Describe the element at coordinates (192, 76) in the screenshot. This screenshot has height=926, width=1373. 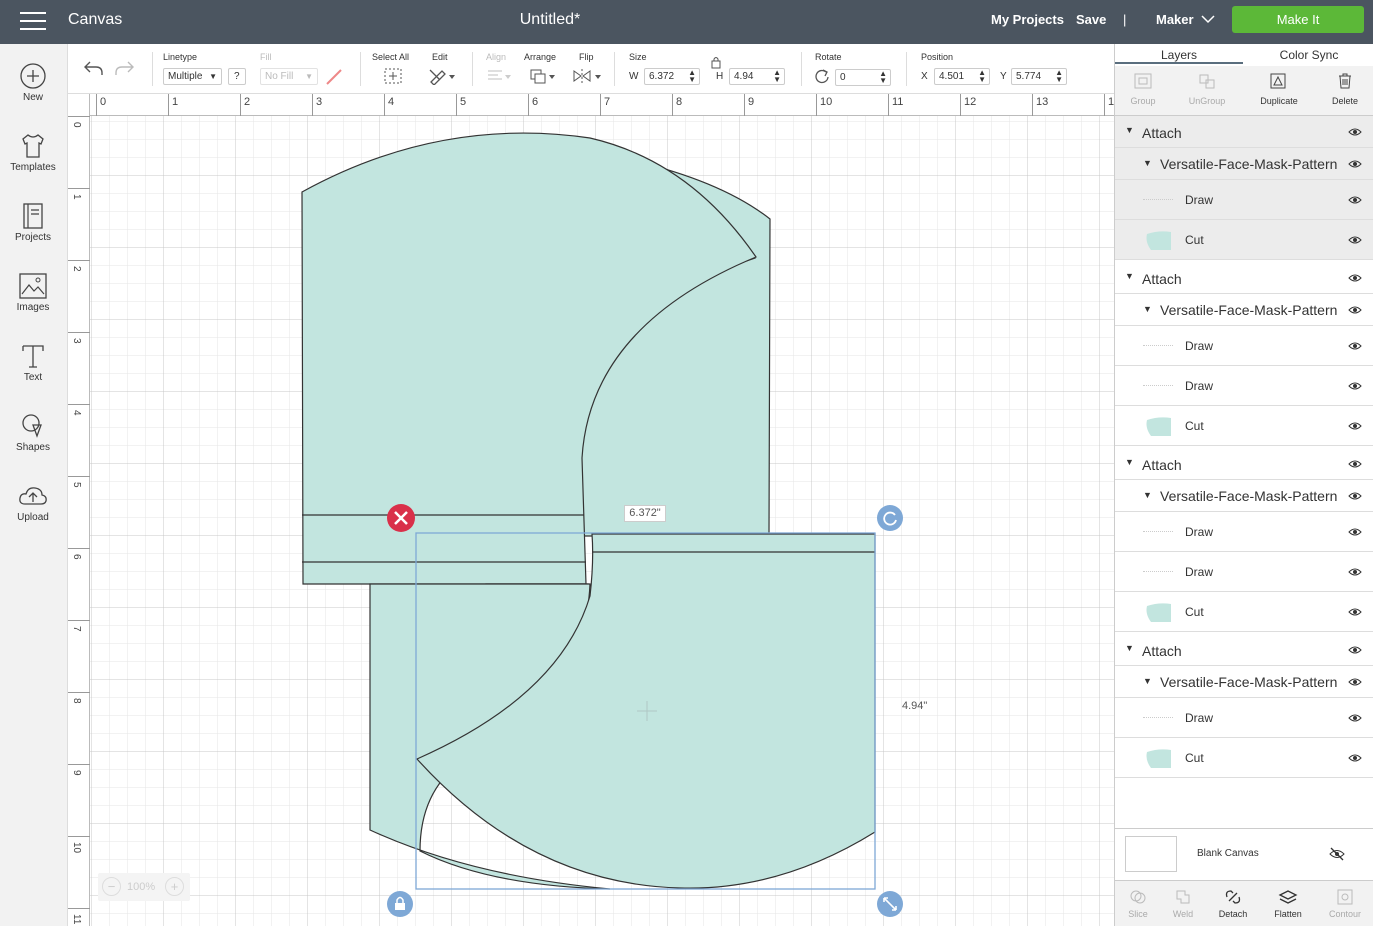
I see `linetype-select: Multiple ▼` at that location.